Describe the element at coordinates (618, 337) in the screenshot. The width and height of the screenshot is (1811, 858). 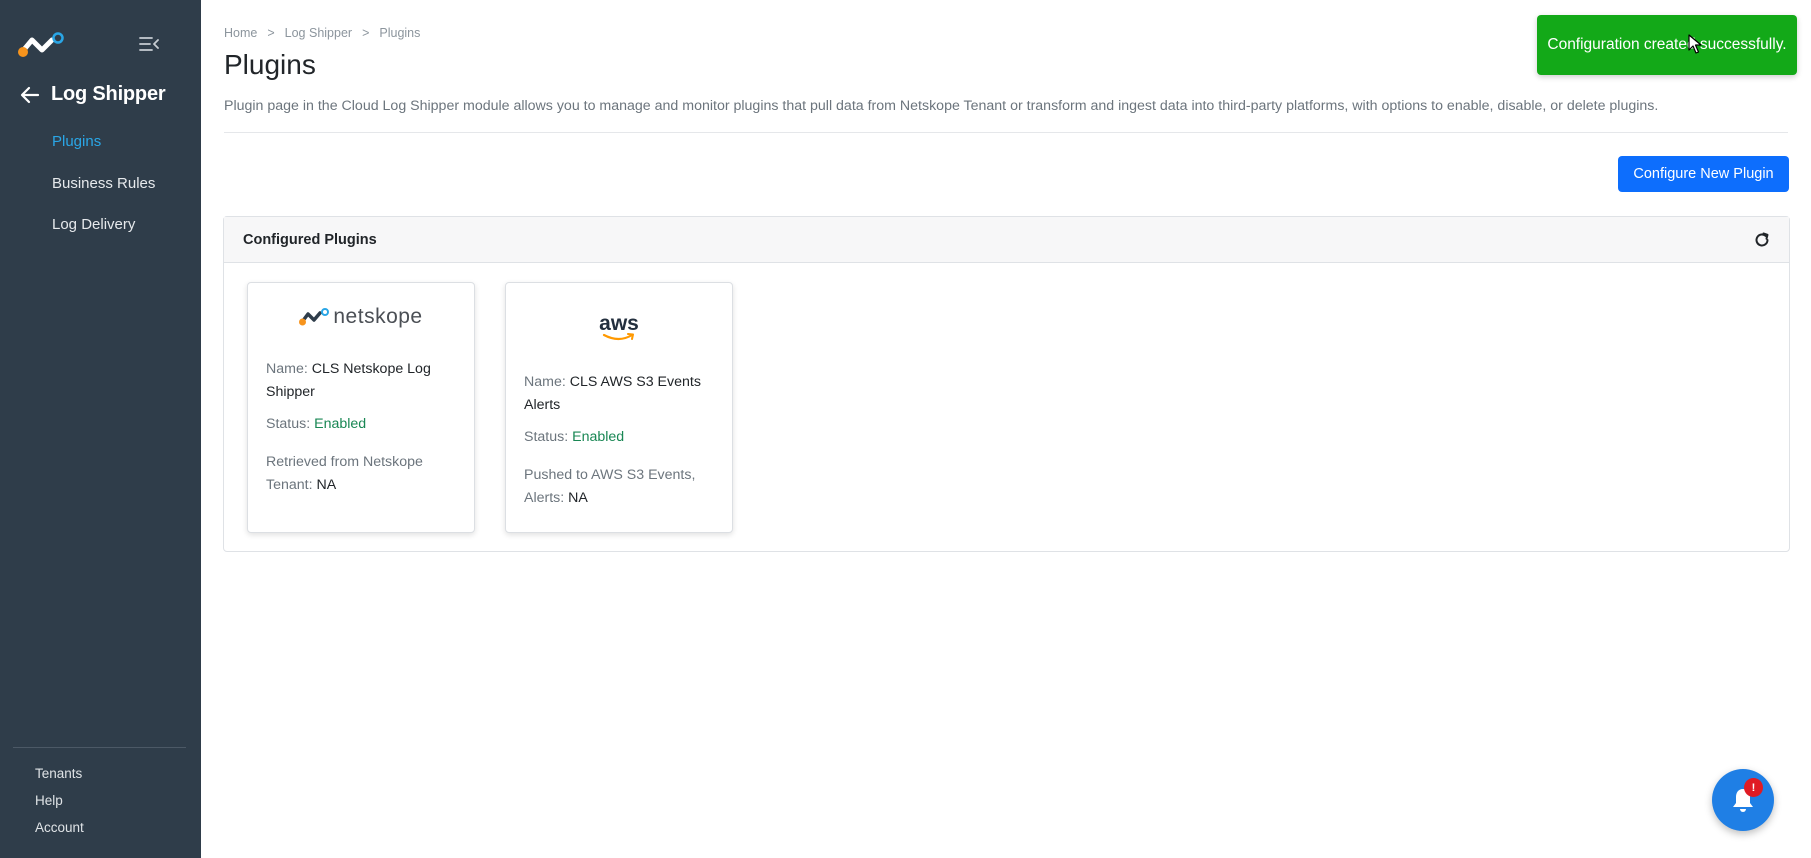
I see `aws-smile-icon` at that location.